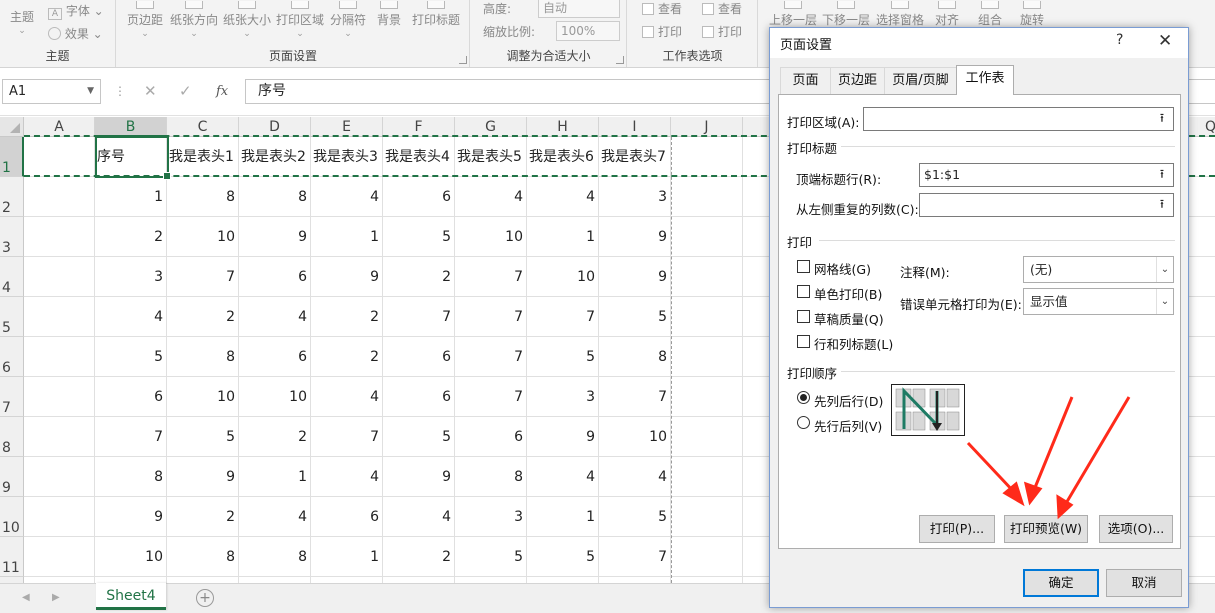 The height and width of the screenshot is (613, 1215). What do you see at coordinates (722, 8) in the screenshot?
I see `headings-view-checkbox: 查看` at bounding box center [722, 8].